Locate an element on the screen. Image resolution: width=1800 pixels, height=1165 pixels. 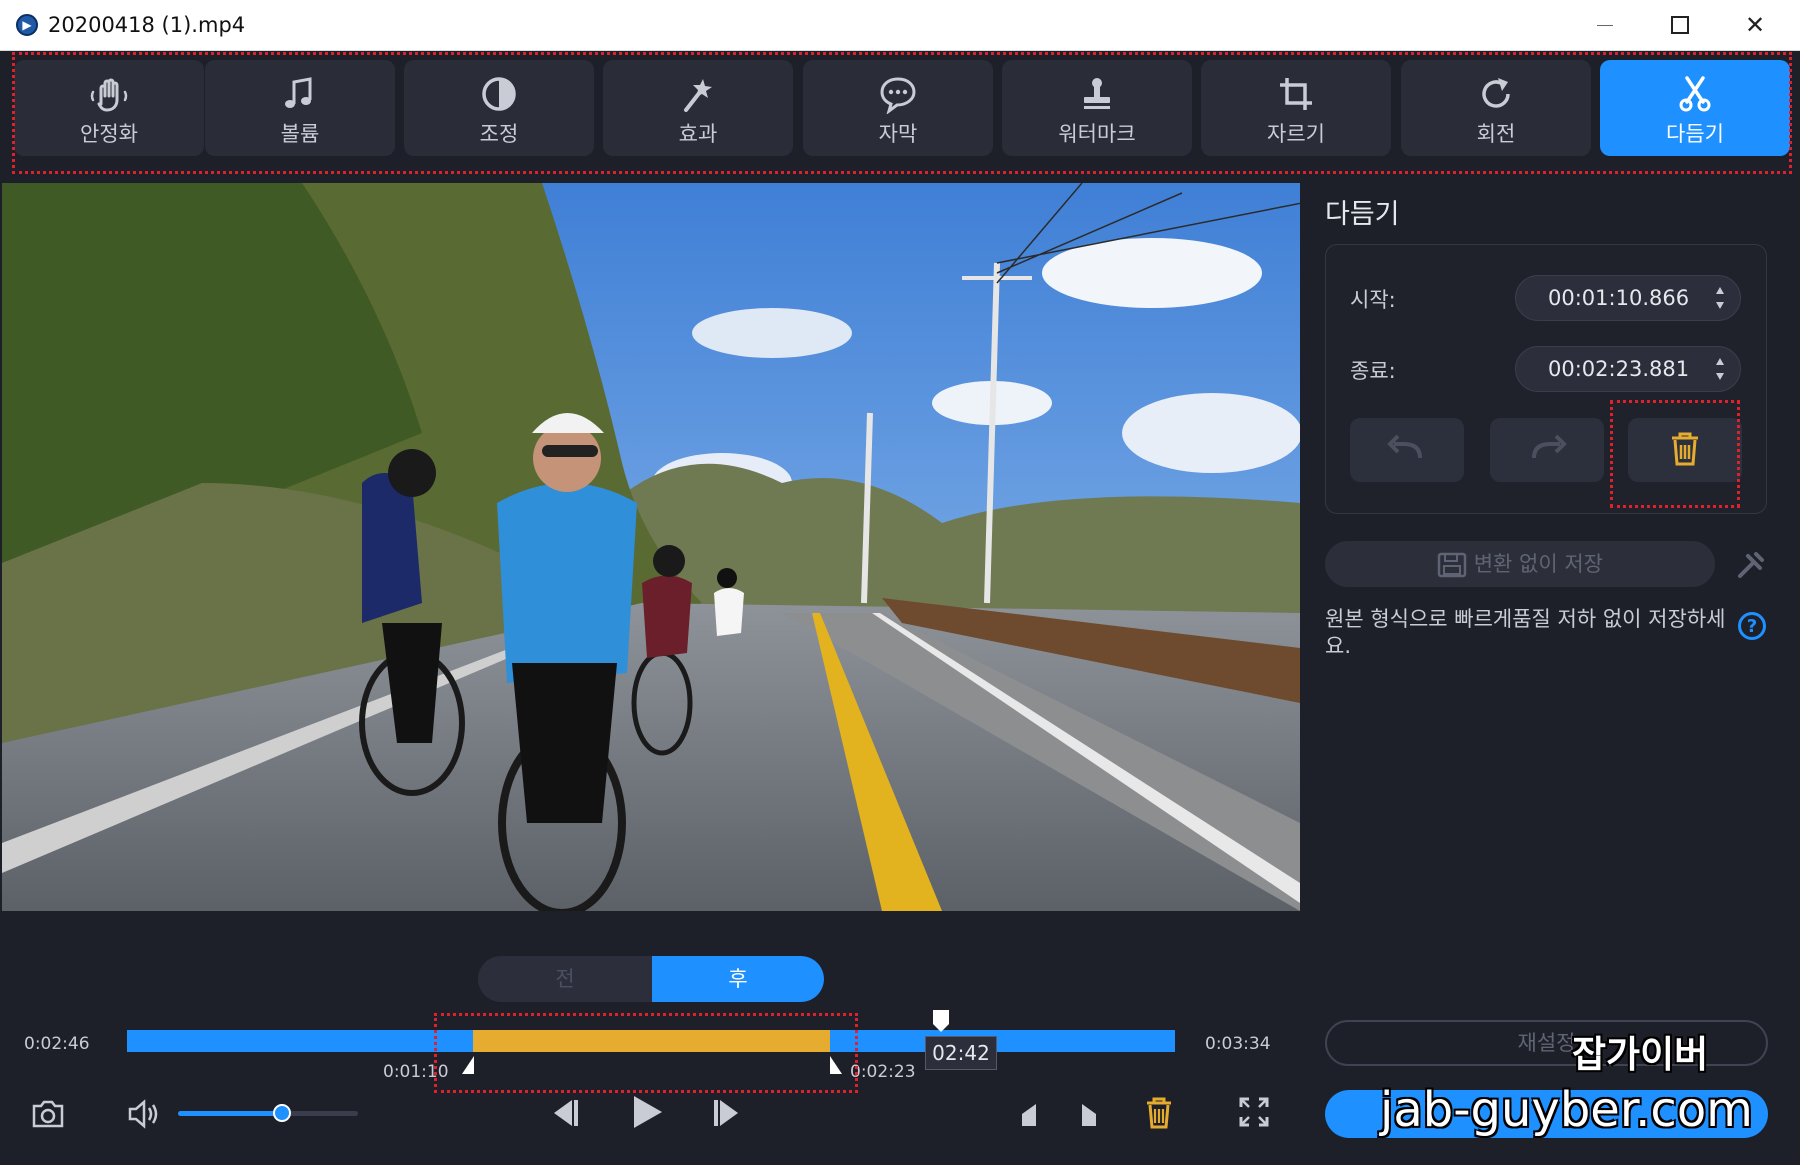
start-time-field: 00:01:10.866 is located at coordinates (1628, 298).